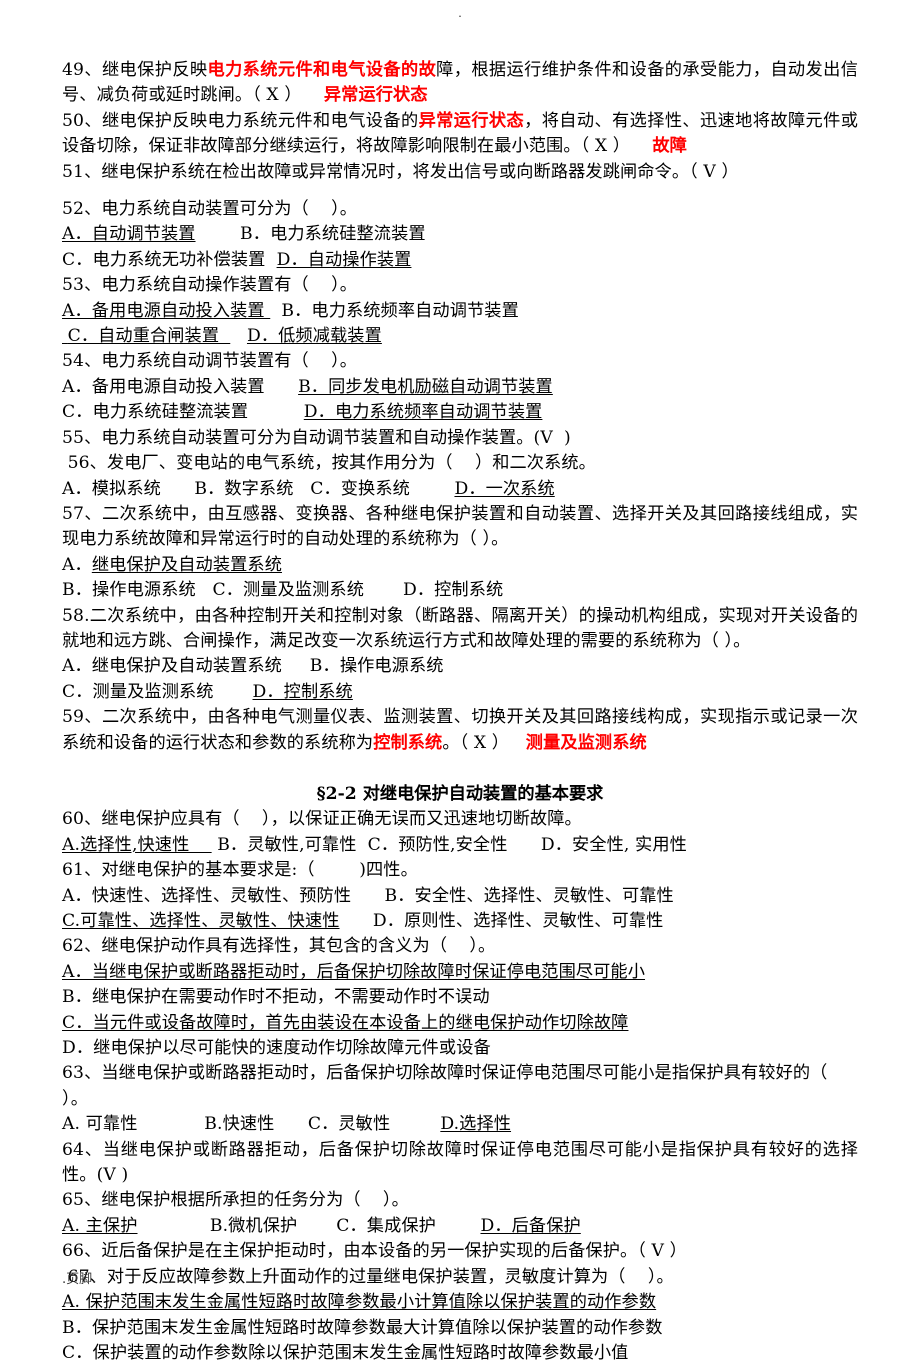 The width and height of the screenshot is (920, 1366). What do you see at coordinates (586, 742) in the screenshot?
I see `q59-answer: 测量及监测系统` at bounding box center [586, 742].